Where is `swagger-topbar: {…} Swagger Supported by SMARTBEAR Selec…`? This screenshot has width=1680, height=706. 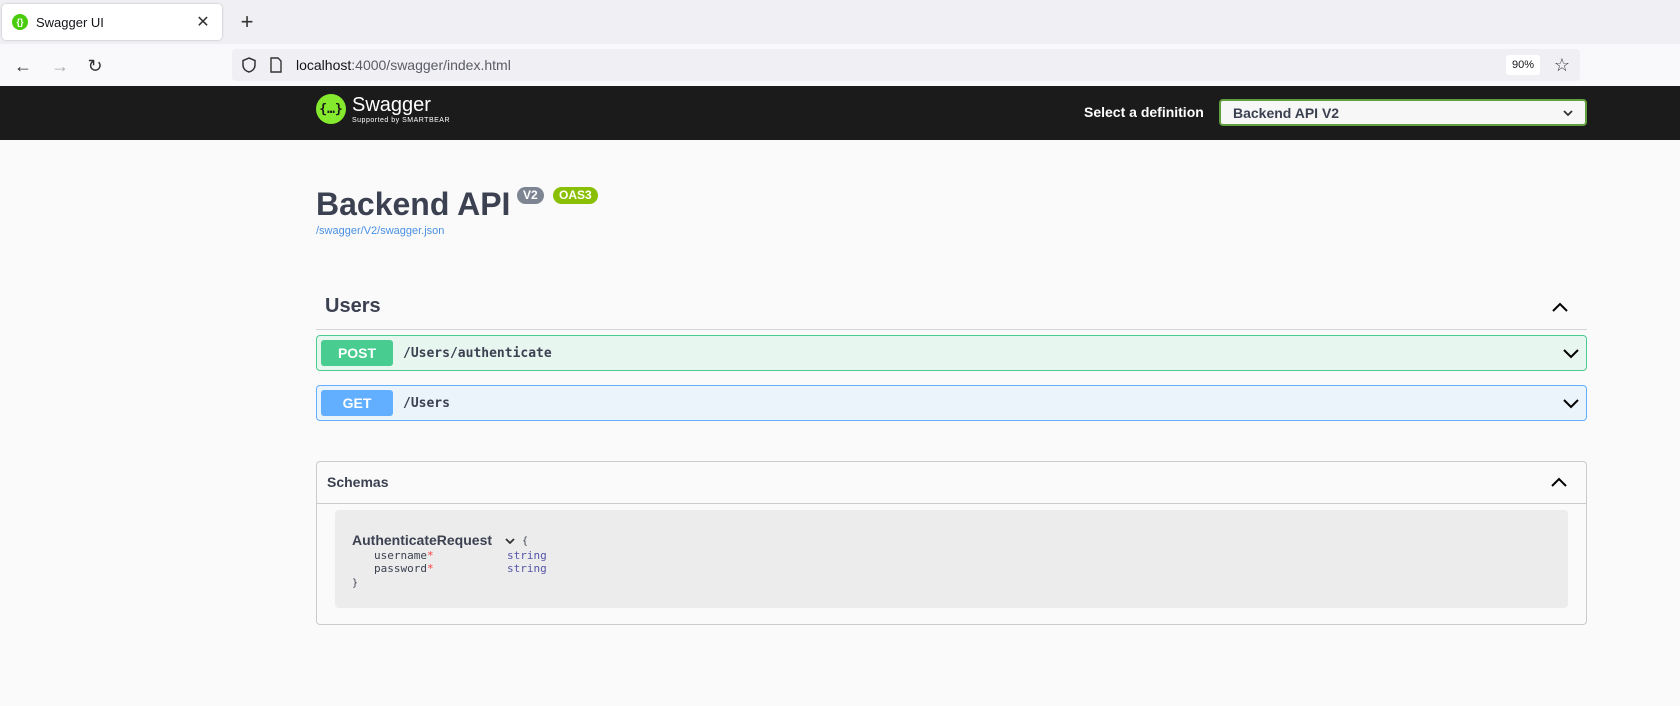
swagger-topbar: {…} Swagger Supported by SMARTBEAR Selec… is located at coordinates (840, 113).